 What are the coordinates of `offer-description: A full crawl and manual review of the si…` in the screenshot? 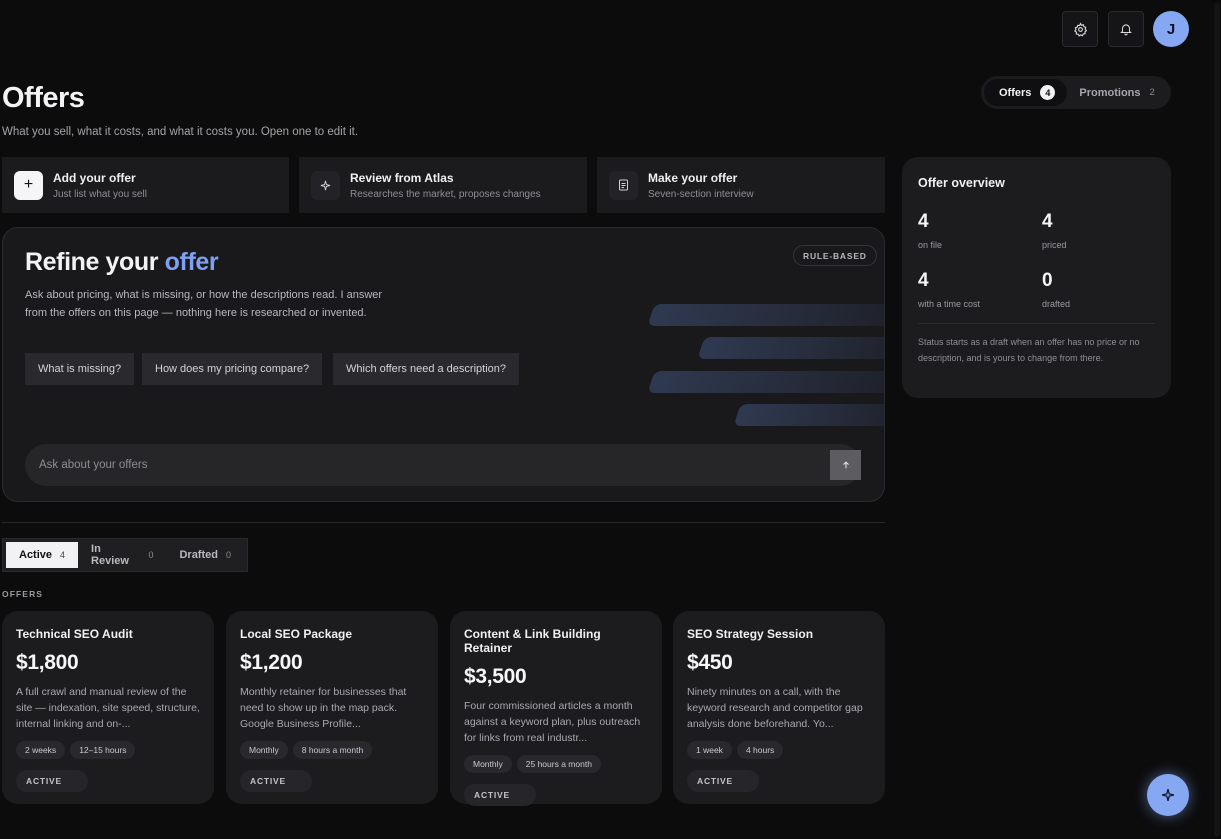 It's located at (108, 708).